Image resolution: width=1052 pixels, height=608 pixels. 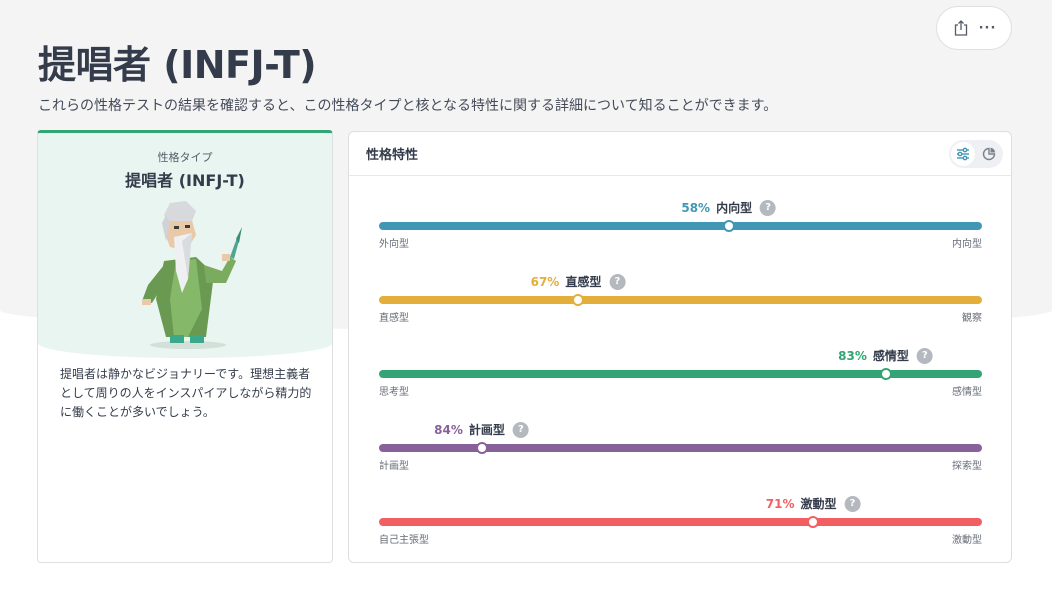 I want to click on trait-row: 84% 計画型? 計画型 探索型, so click(x=680, y=435).